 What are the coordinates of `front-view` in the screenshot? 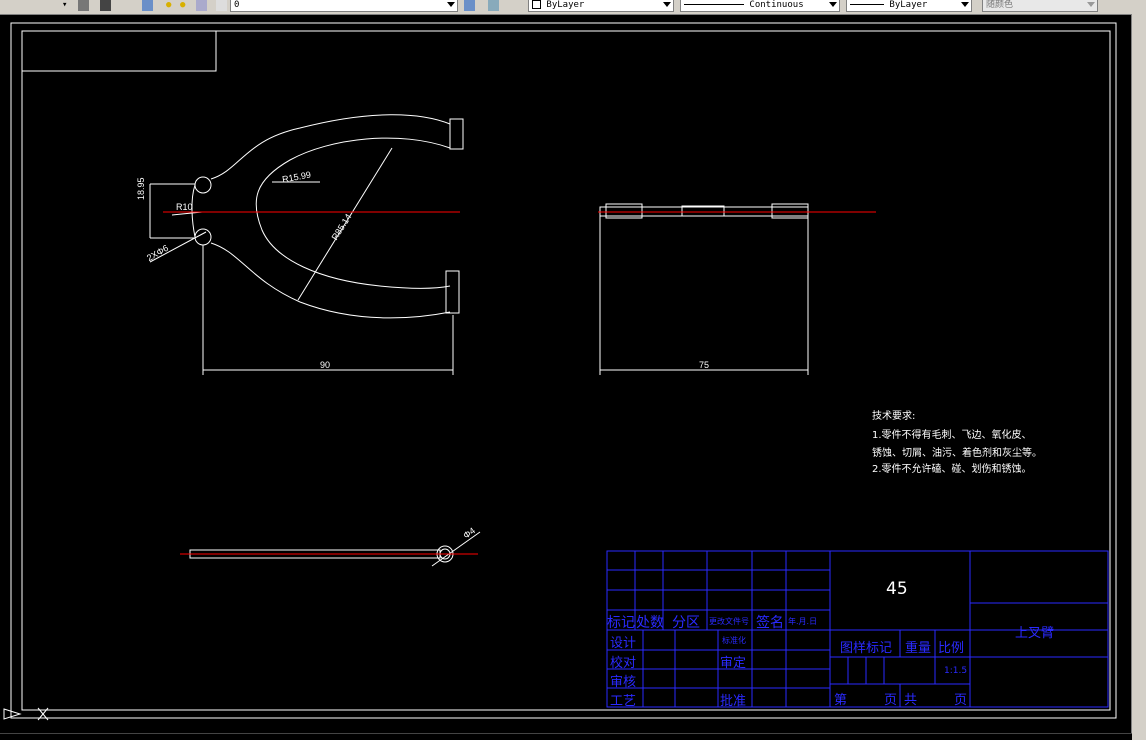 It's located at (306, 244).